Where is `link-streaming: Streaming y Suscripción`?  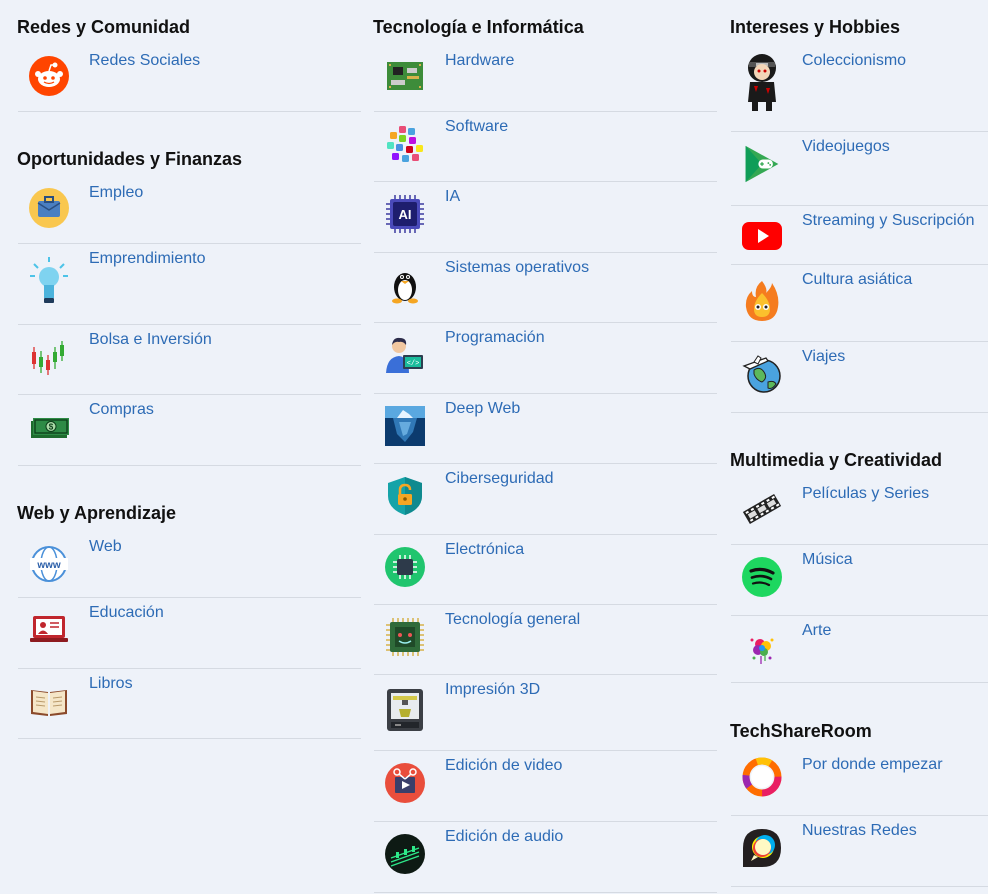 link-streaming: Streaming y Suscripción is located at coordinates (859, 235).